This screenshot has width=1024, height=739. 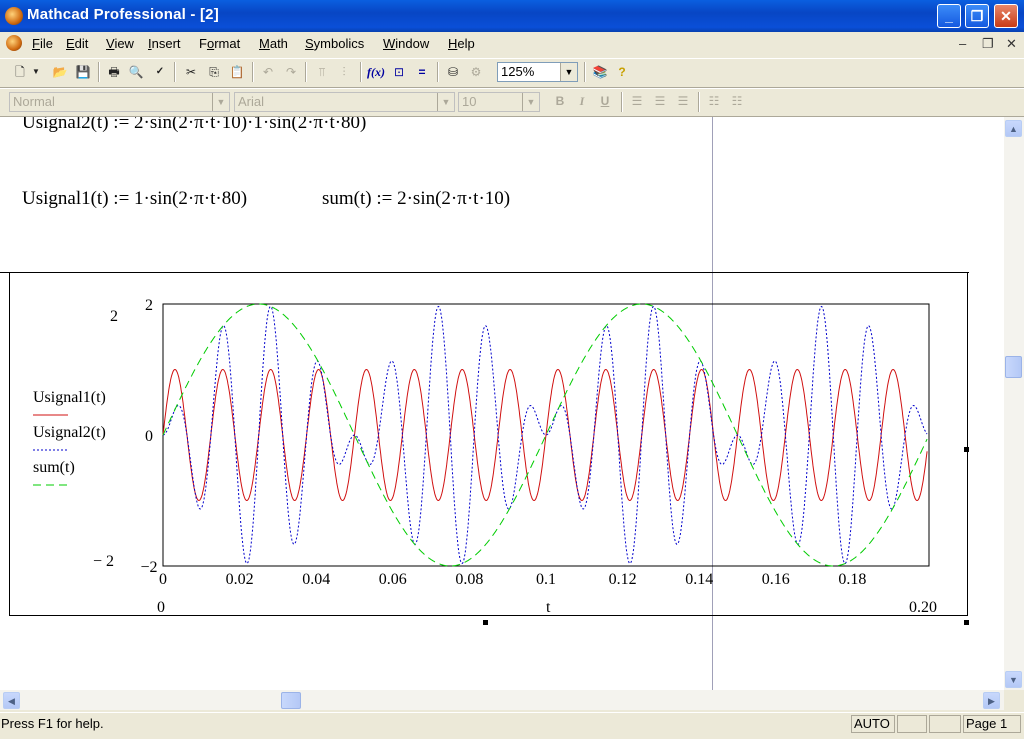 I want to click on mdi-close-button: ✕, so click(x=1011, y=44).